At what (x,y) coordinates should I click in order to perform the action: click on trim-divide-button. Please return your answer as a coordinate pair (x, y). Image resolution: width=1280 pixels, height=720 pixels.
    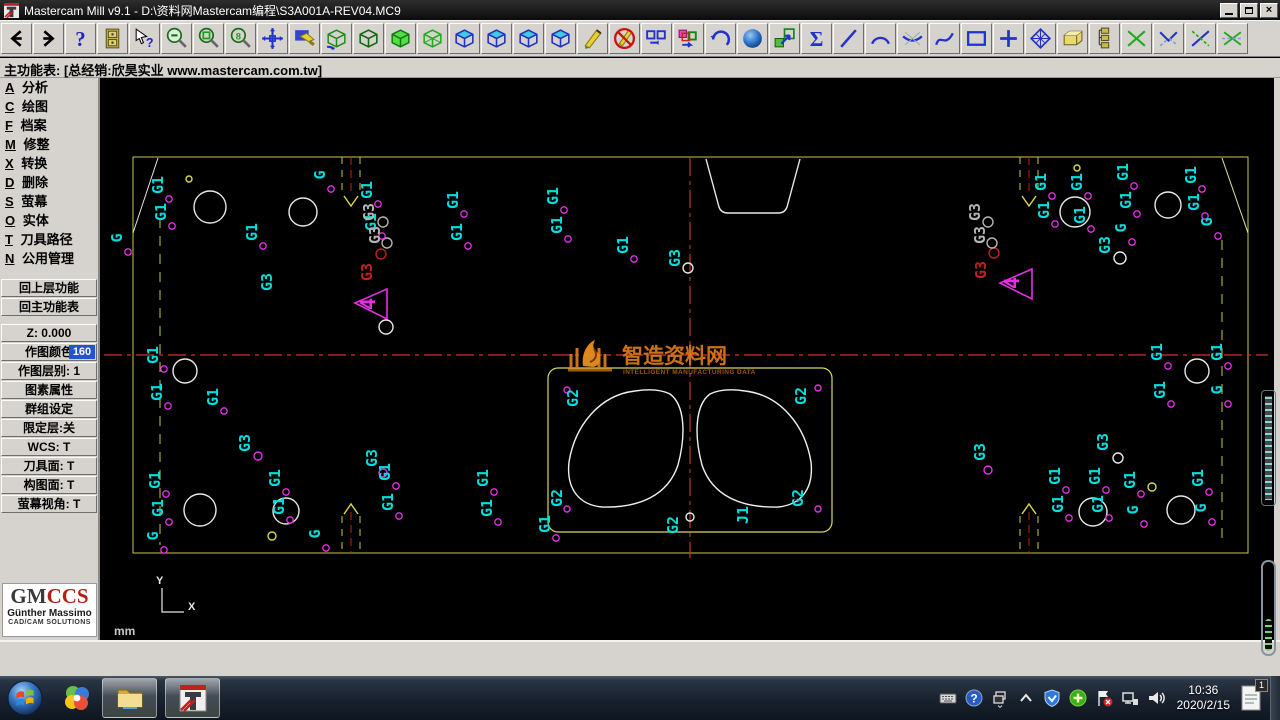
    Looking at the image, I should click on (1200, 38).